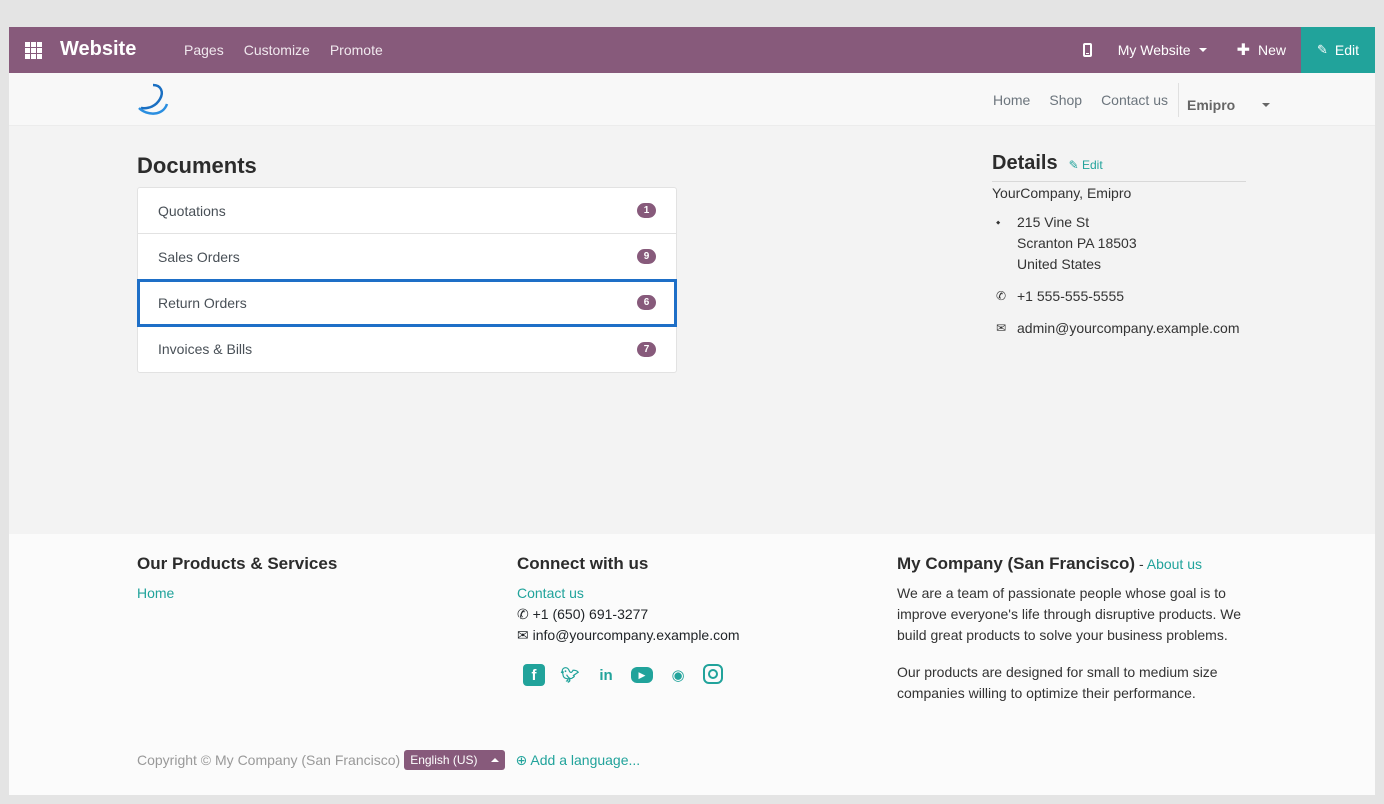  Describe the element at coordinates (407, 211) in the screenshot. I see `doc-item-quotations: Quotations 1` at that location.